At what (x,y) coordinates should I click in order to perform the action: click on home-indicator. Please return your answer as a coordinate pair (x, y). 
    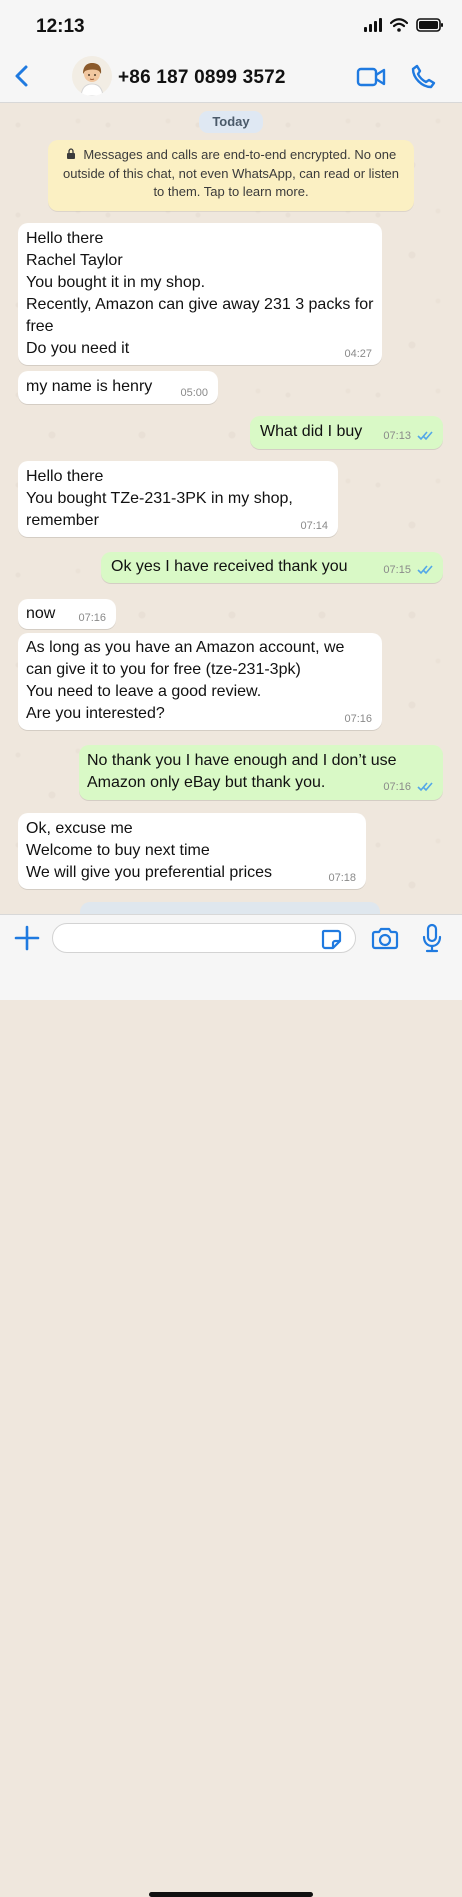
    Looking at the image, I should click on (231, 1894).